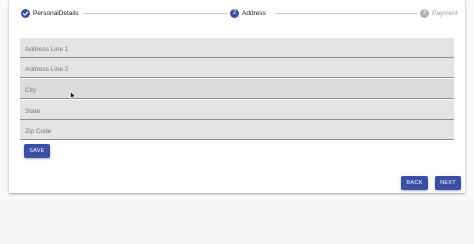 The width and height of the screenshot is (474, 244). I want to click on city-field, so click(237, 89).